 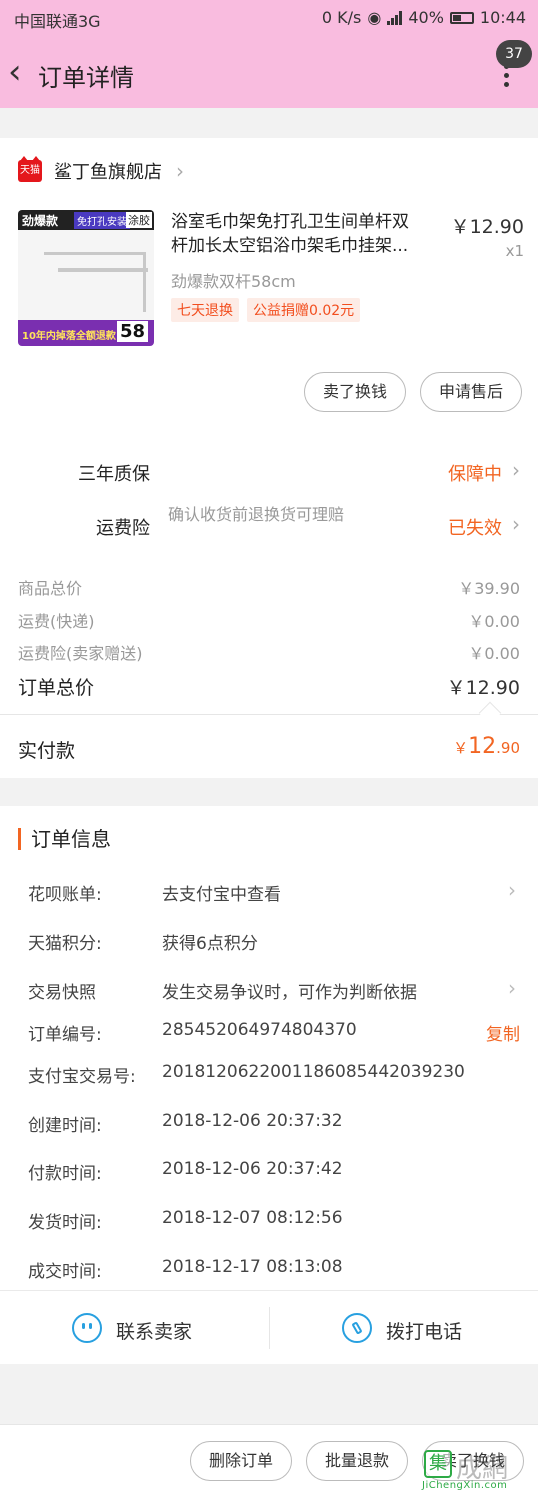 I want to click on fee-label: 商品总价, so click(x=50, y=588).